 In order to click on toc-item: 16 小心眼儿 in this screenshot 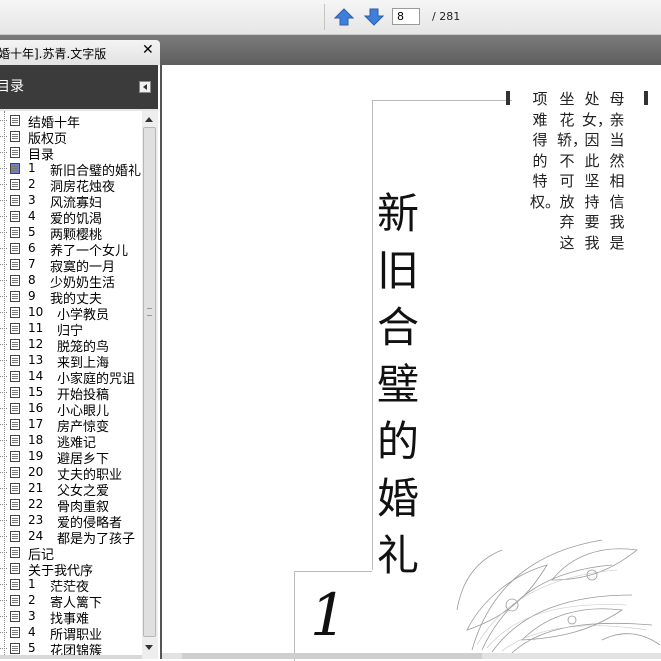, I will do `click(71, 410)`.